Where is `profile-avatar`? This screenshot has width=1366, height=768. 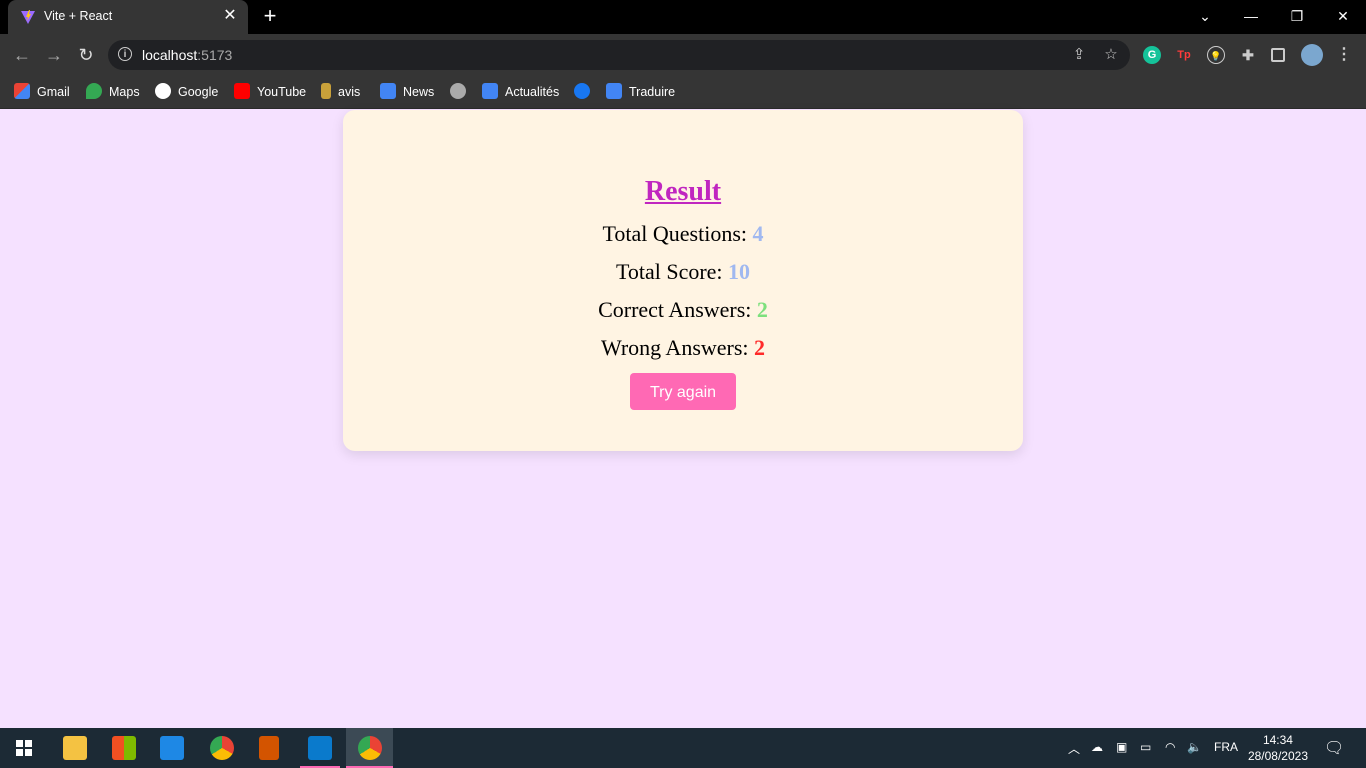
profile-avatar is located at coordinates (1312, 55).